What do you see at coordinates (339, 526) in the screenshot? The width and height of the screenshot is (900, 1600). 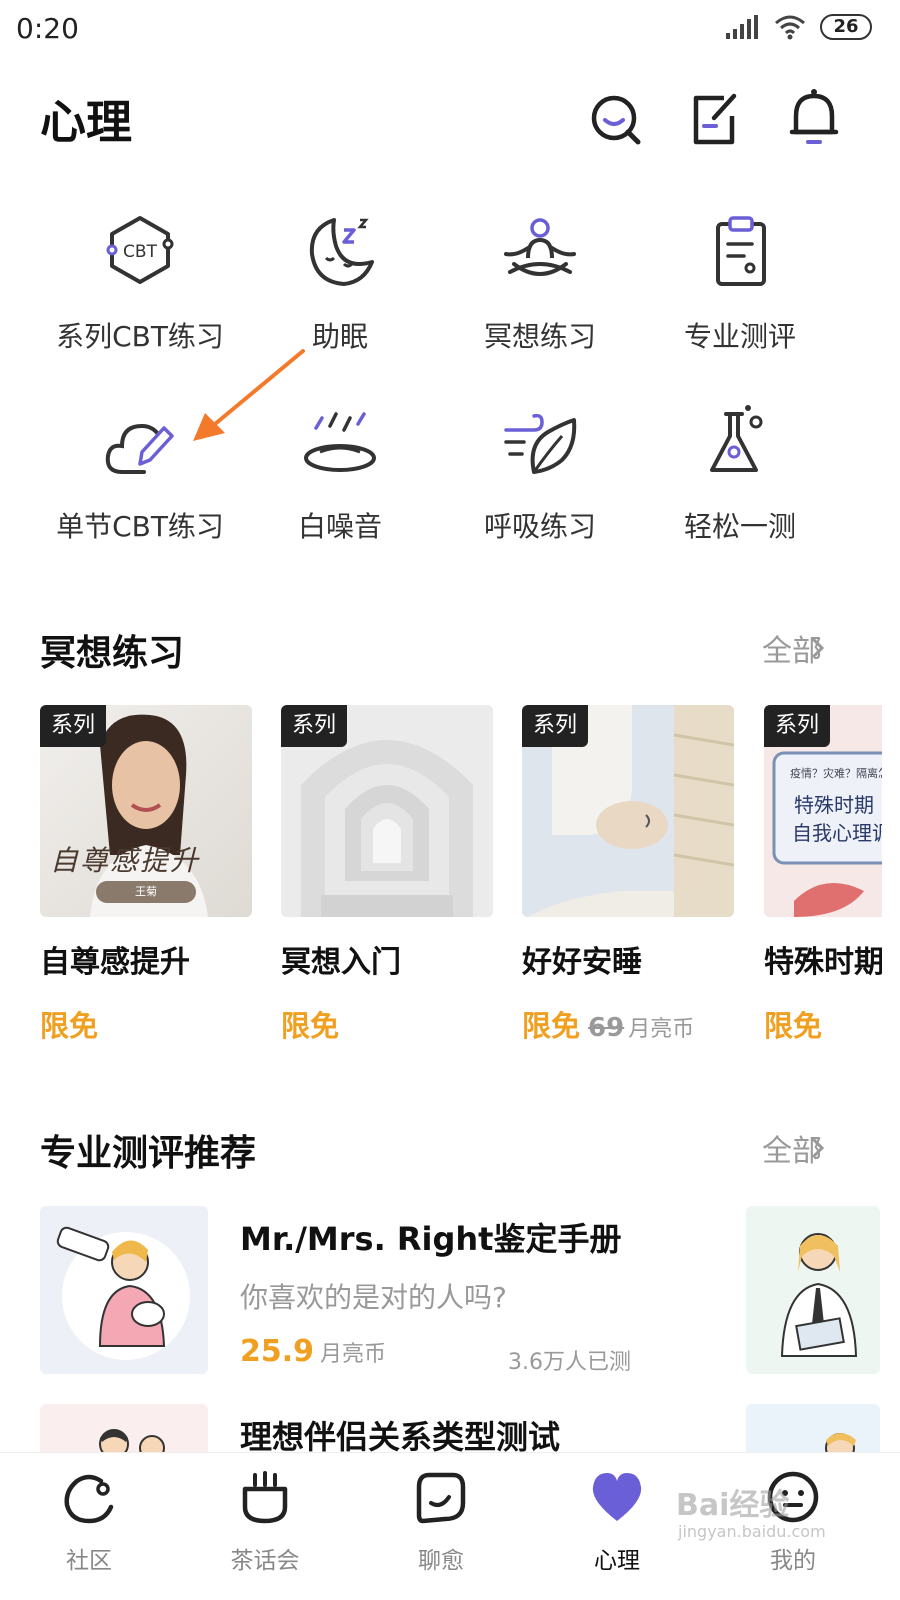 I see `grid-label: 白噪音` at bounding box center [339, 526].